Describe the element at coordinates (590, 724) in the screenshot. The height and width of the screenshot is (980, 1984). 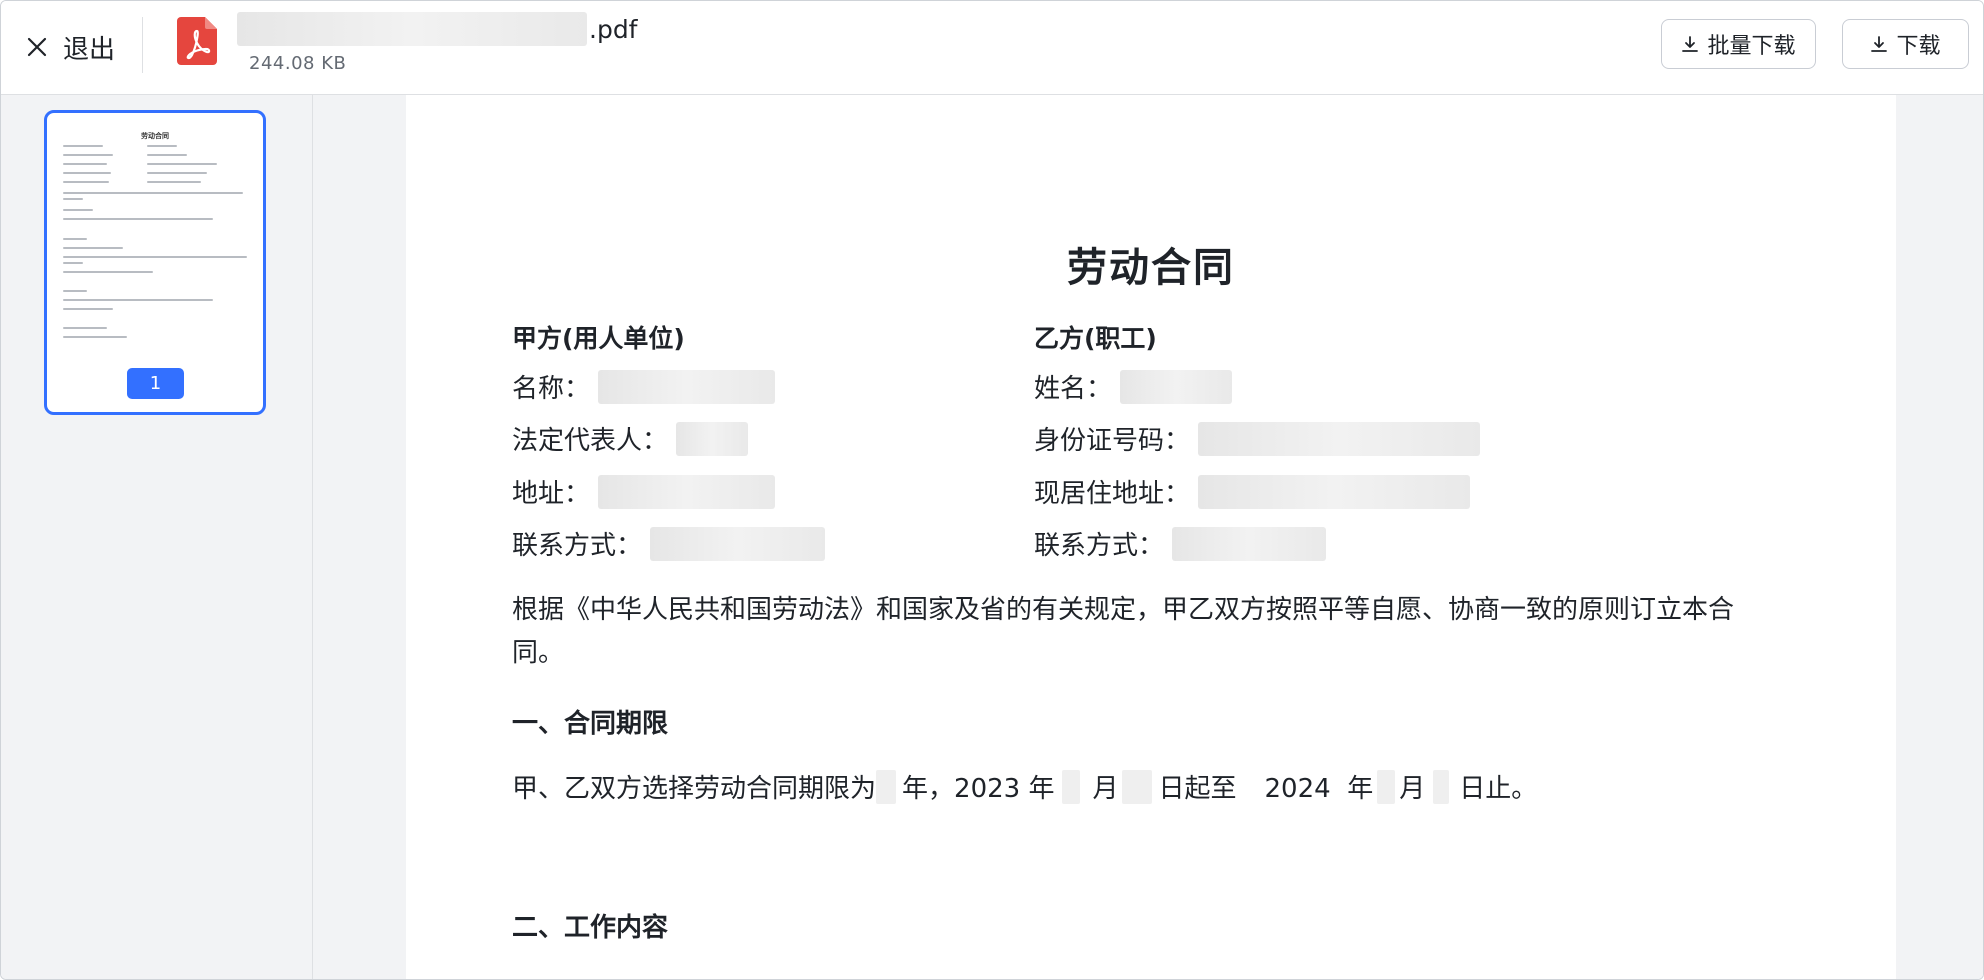
I see `section-1-heading: 一、合同期限` at that location.